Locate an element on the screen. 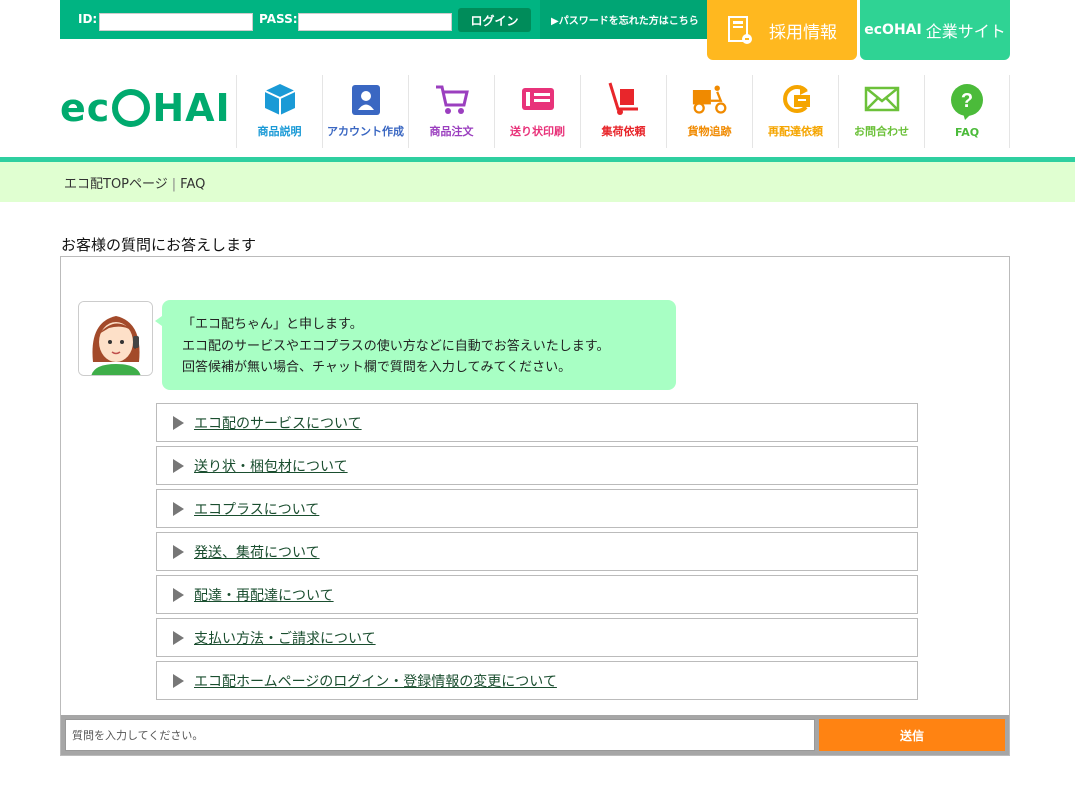 Image resolution: width=1075 pixels, height=800 pixels. recruit-link: 採用情報 is located at coordinates (782, 30).